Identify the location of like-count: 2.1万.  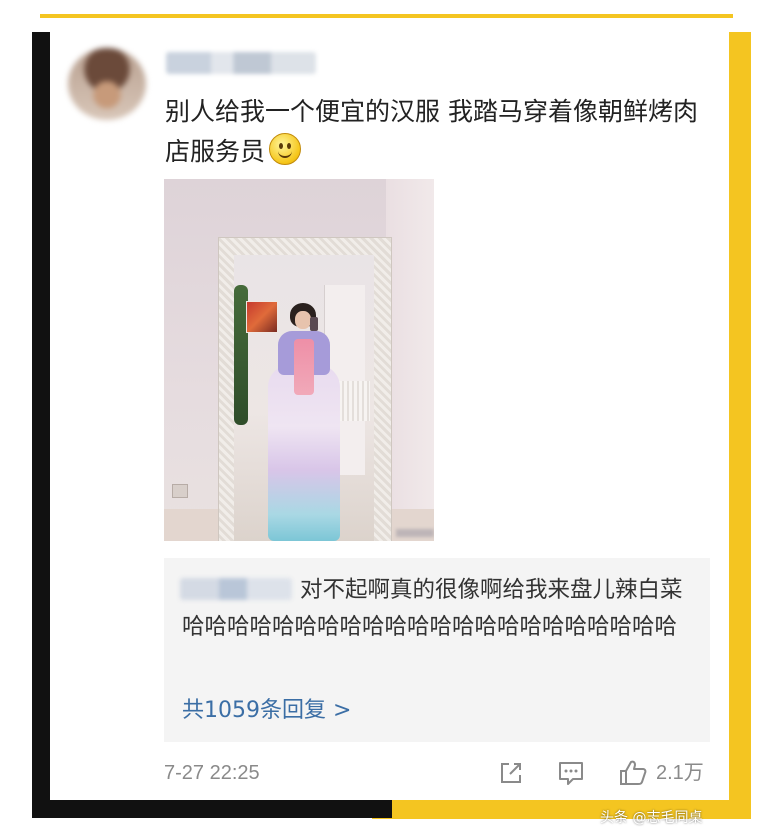
(680, 773).